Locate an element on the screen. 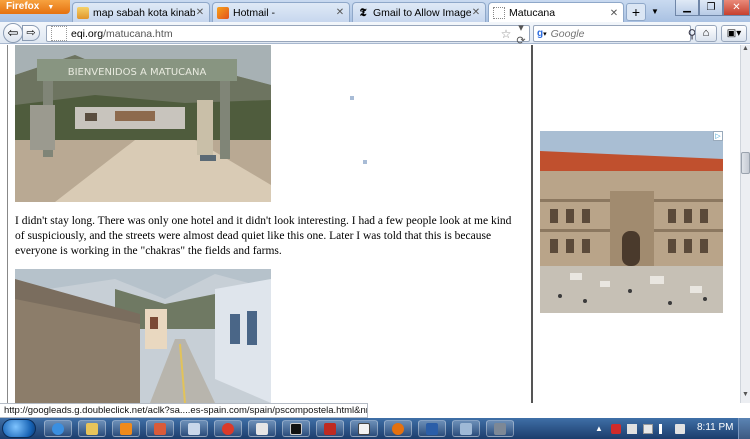 The width and height of the screenshot is (750, 439). blank-page-favicon-icon is located at coordinates (499, 13).